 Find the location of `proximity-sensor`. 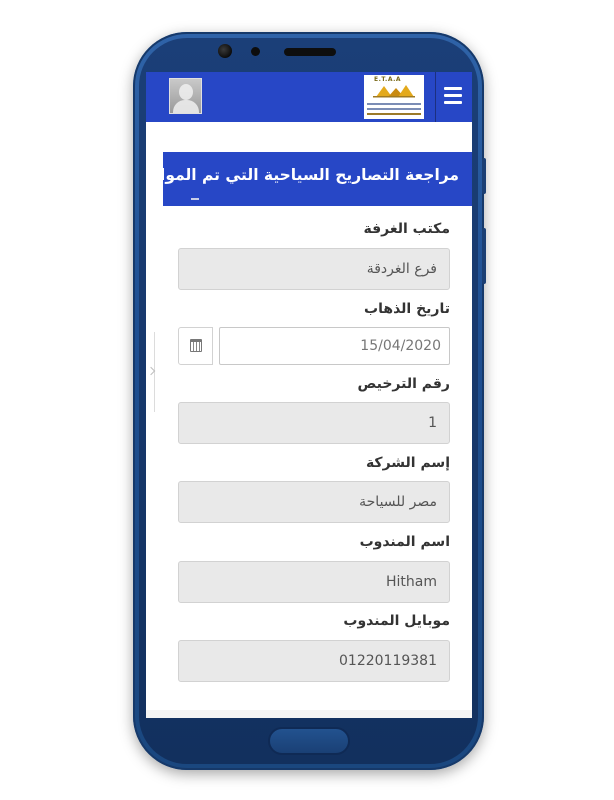

proximity-sensor is located at coordinates (255, 51).